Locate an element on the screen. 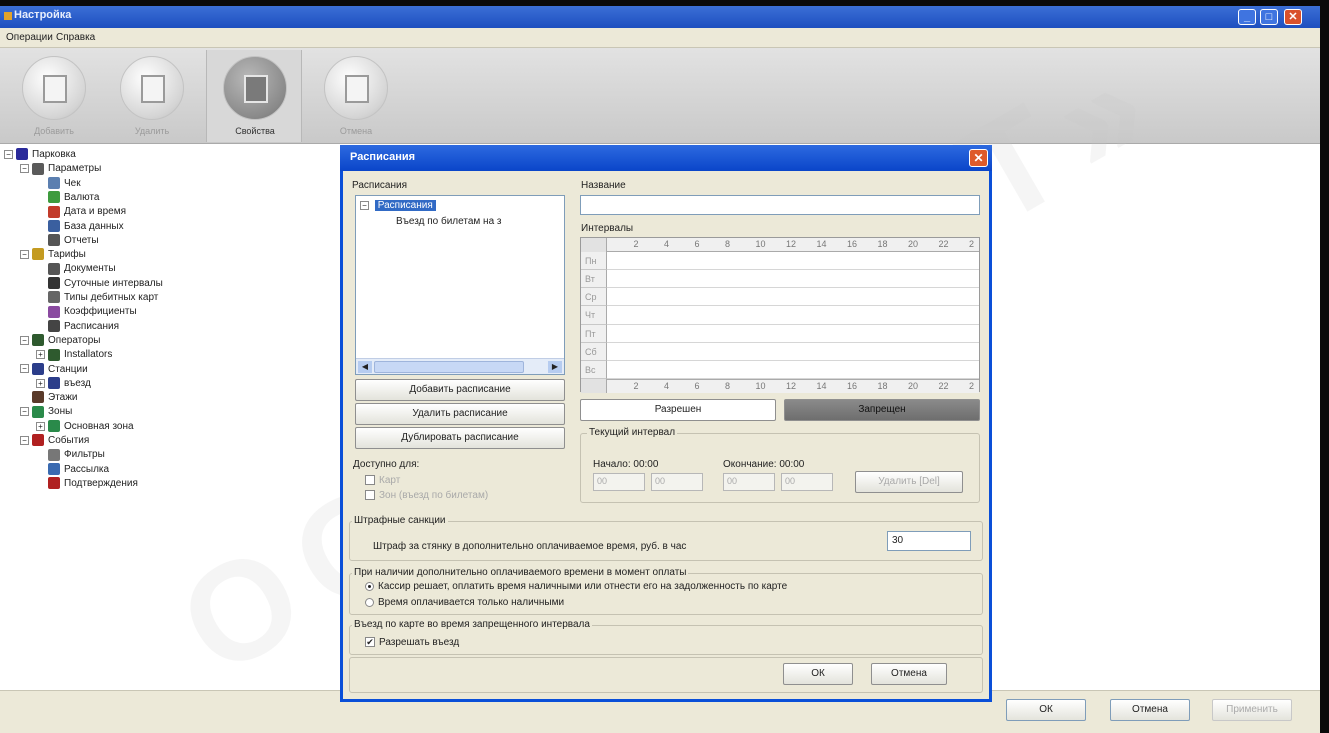 The image size is (1329, 733). dialog-ok-button: ОК is located at coordinates (818, 674).